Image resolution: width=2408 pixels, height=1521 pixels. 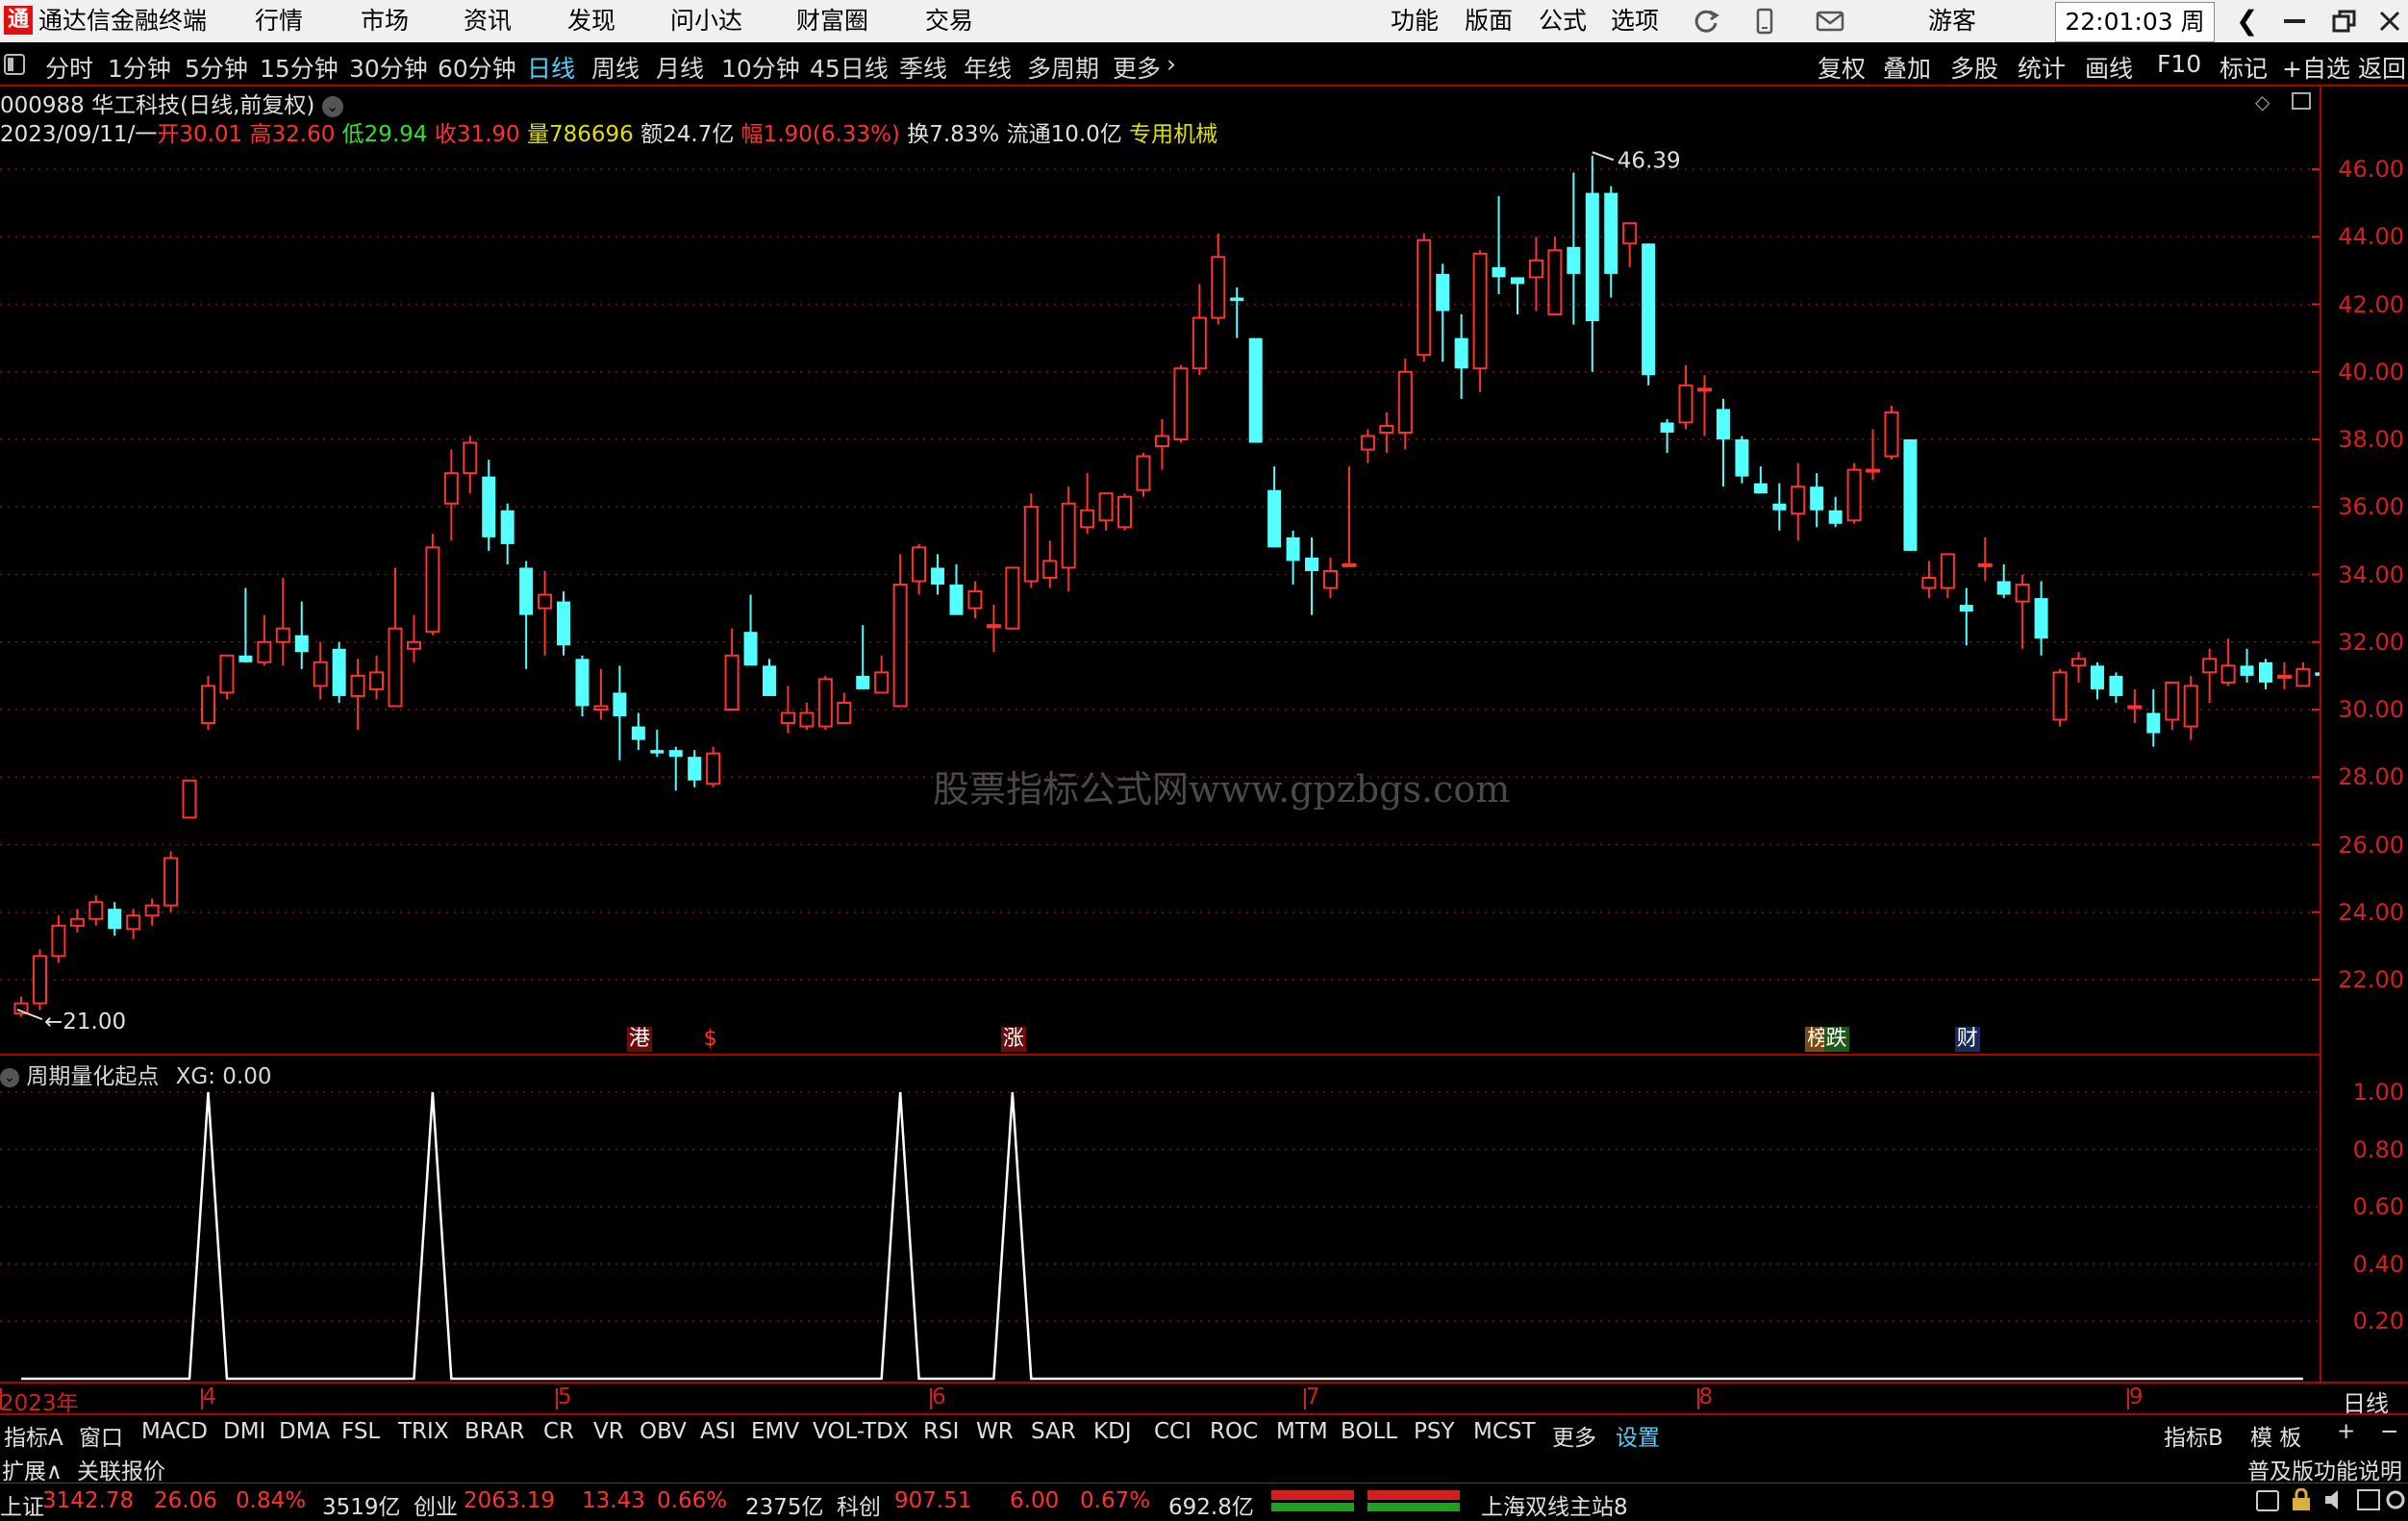 I want to click on menu-item: 市场, so click(x=385, y=21).